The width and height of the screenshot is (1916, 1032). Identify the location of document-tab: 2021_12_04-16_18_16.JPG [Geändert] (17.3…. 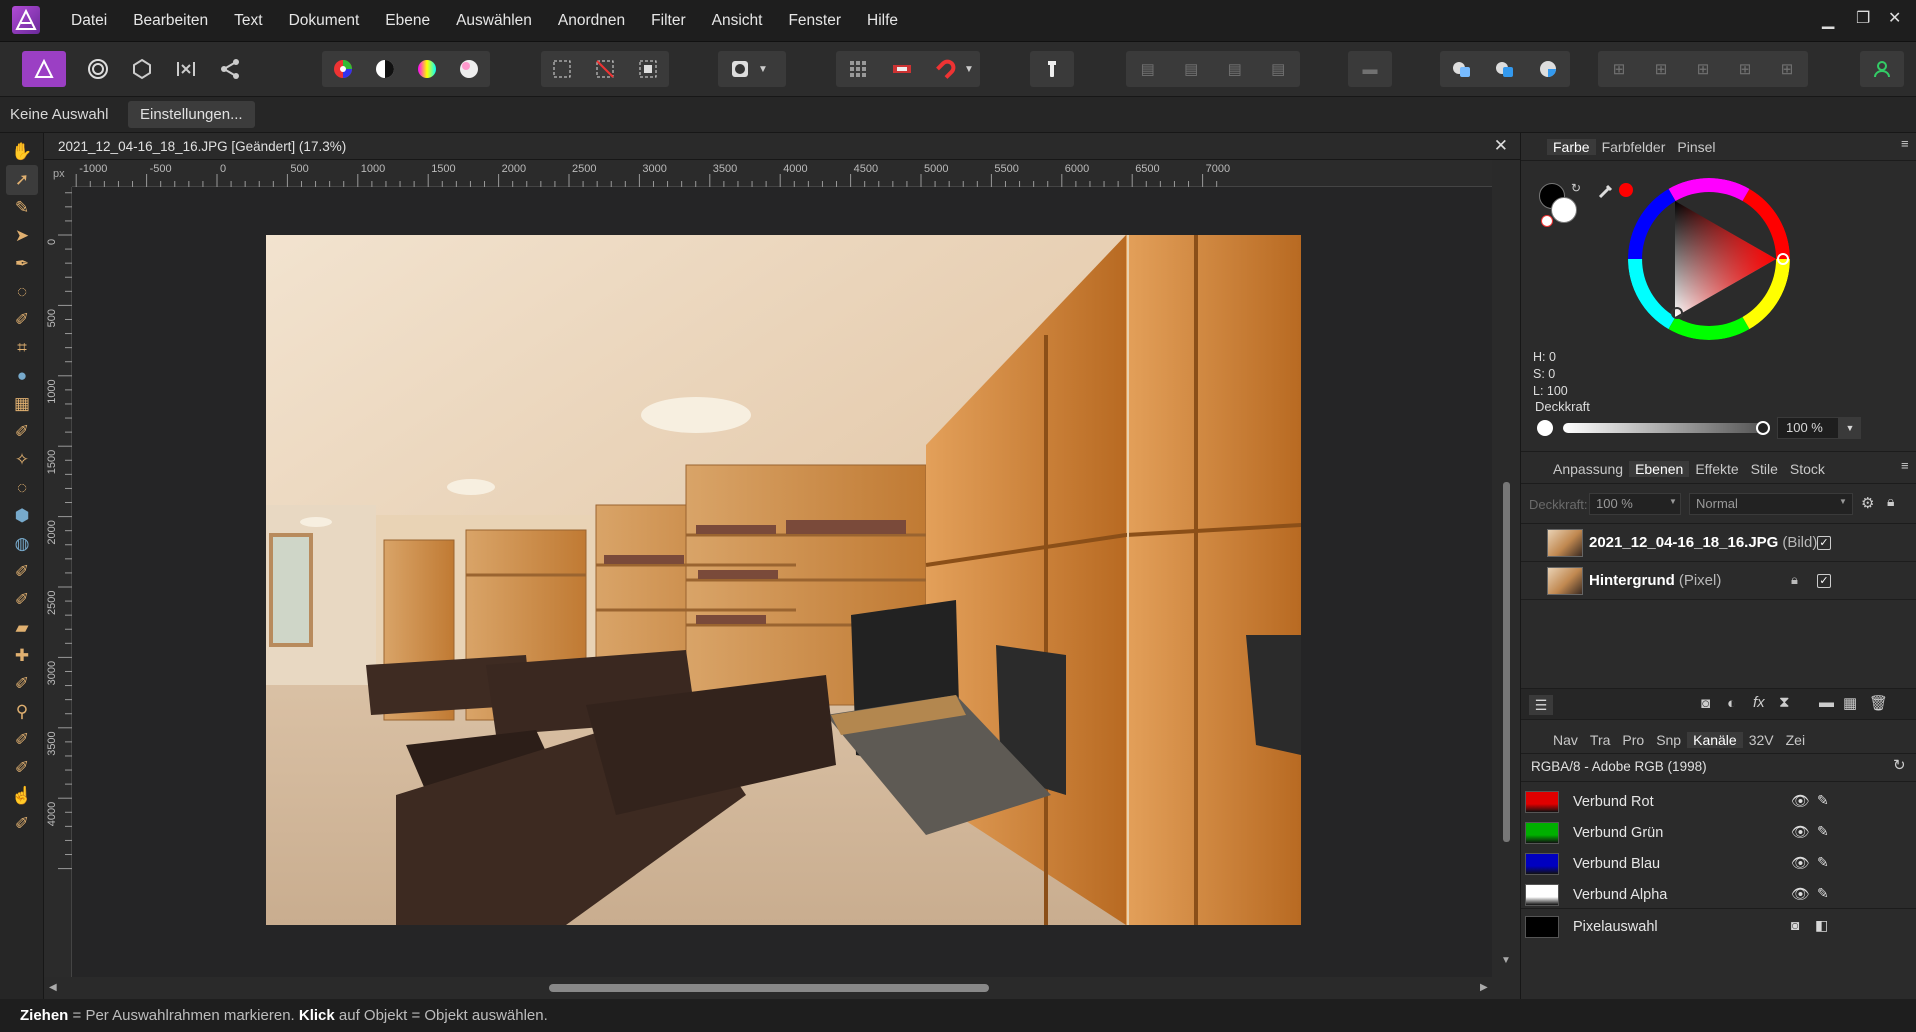
(782, 146).